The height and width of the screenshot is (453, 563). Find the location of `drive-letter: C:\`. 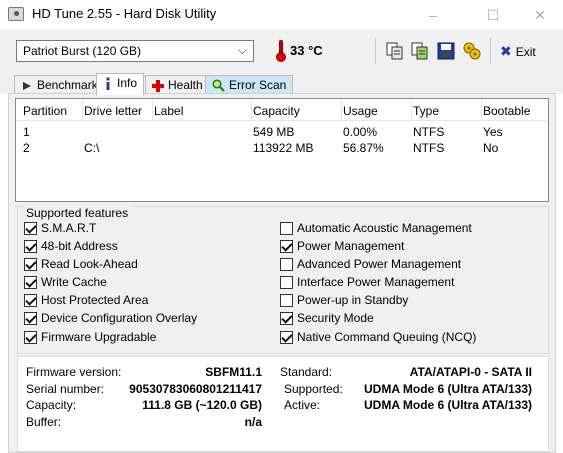

drive-letter: C:\ is located at coordinates (92, 148).